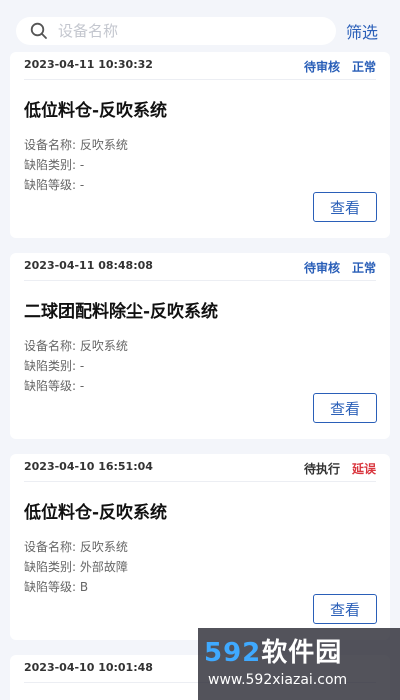 The height and width of the screenshot is (700, 400). I want to click on watermark-url: www.592xiazai.com, so click(278, 680).